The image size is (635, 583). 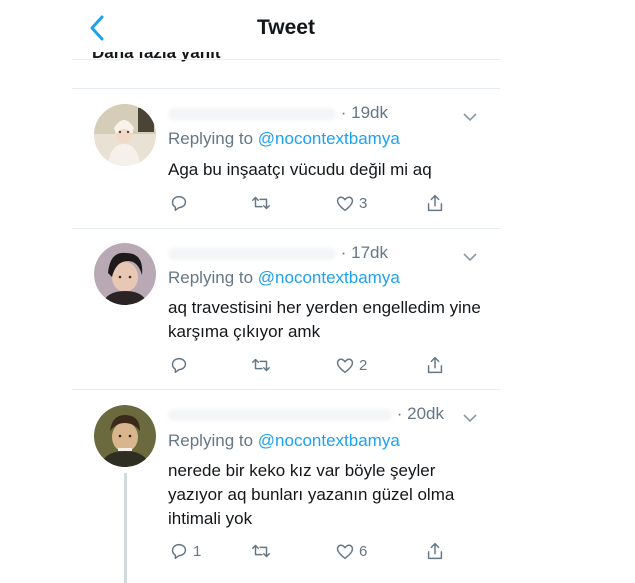 What do you see at coordinates (300, 169) in the screenshot?
I see `tweet-text: Aga bu inşaatçı vücudu değil mi aq` at bounding box center [300, 169].